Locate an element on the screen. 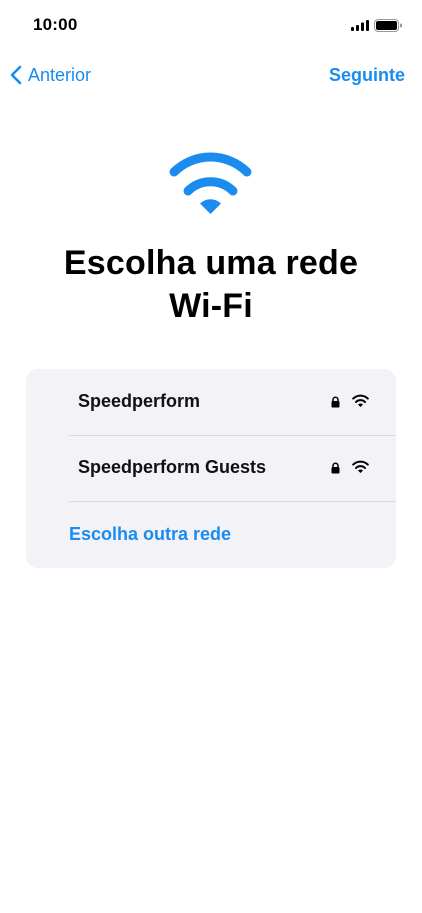 The width and height of the screenshot is (422, 913). back-label: Anterior is located at coordinates (60, 74).